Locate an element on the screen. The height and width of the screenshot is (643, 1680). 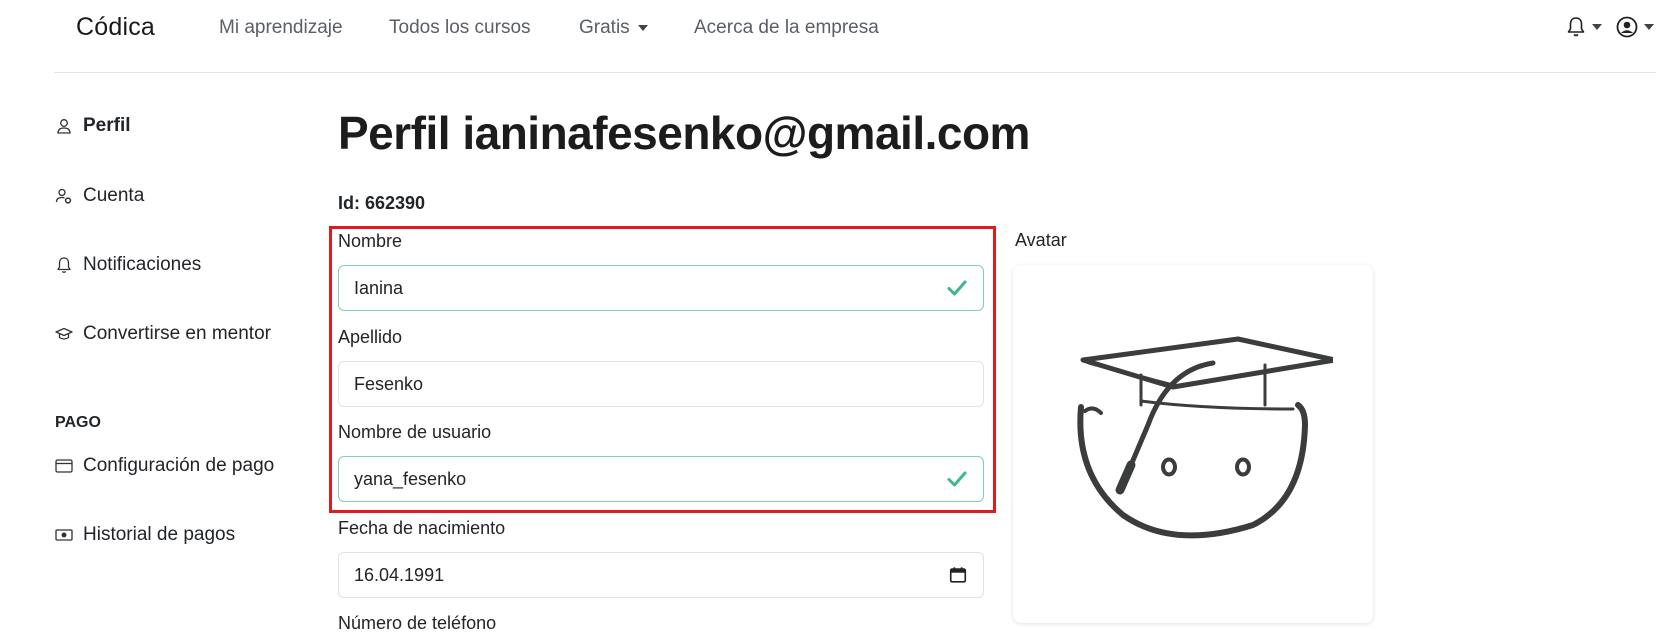
sidebar-item-payment-settings: Configuración de pago is located at coordinates (164, 466).